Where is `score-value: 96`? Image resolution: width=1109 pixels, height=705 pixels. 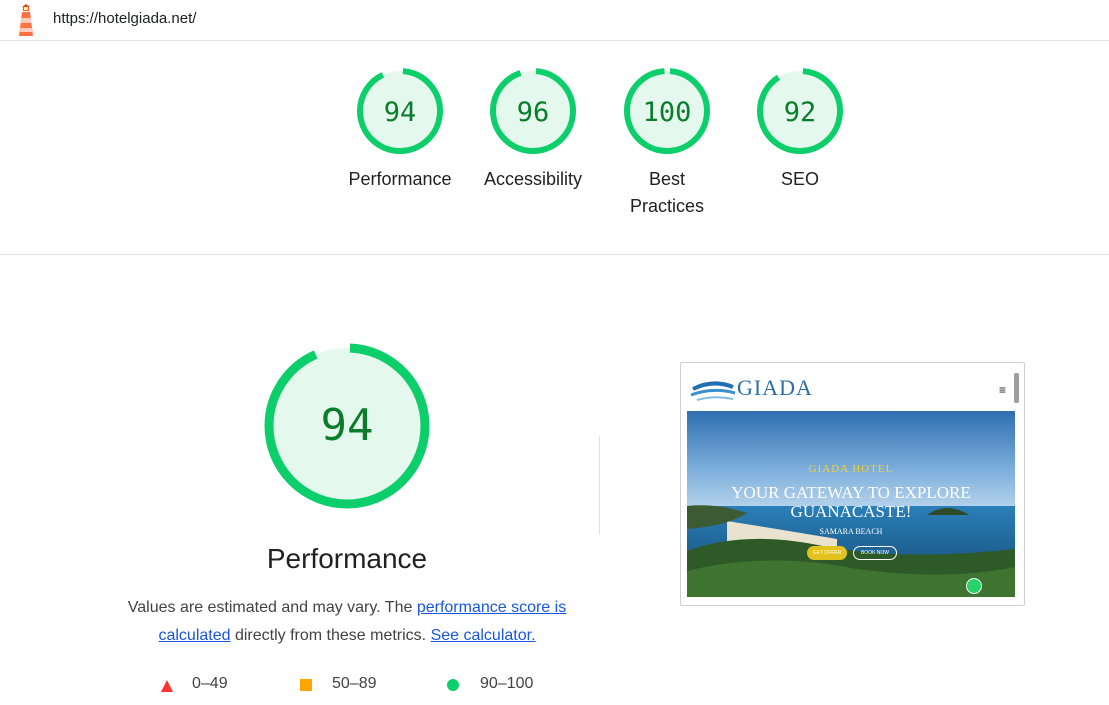
score-value: 96 is located at coordinates (533, 112).